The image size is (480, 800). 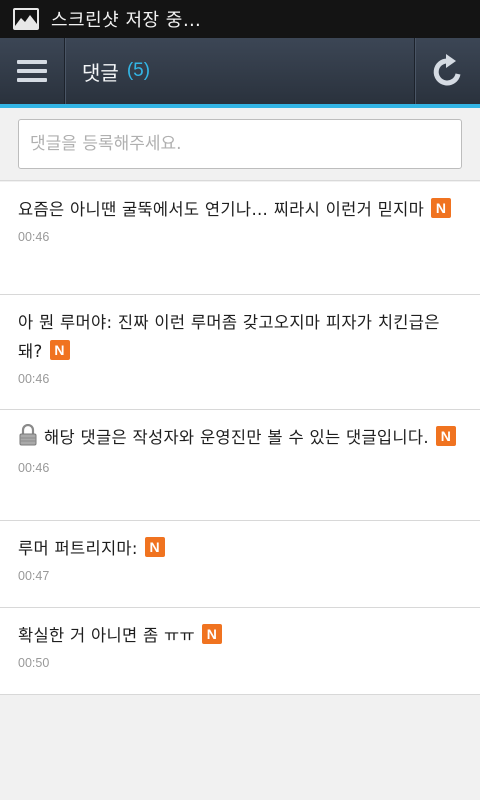 I want to click on comment-count: (5), so click(x=138, y=70).